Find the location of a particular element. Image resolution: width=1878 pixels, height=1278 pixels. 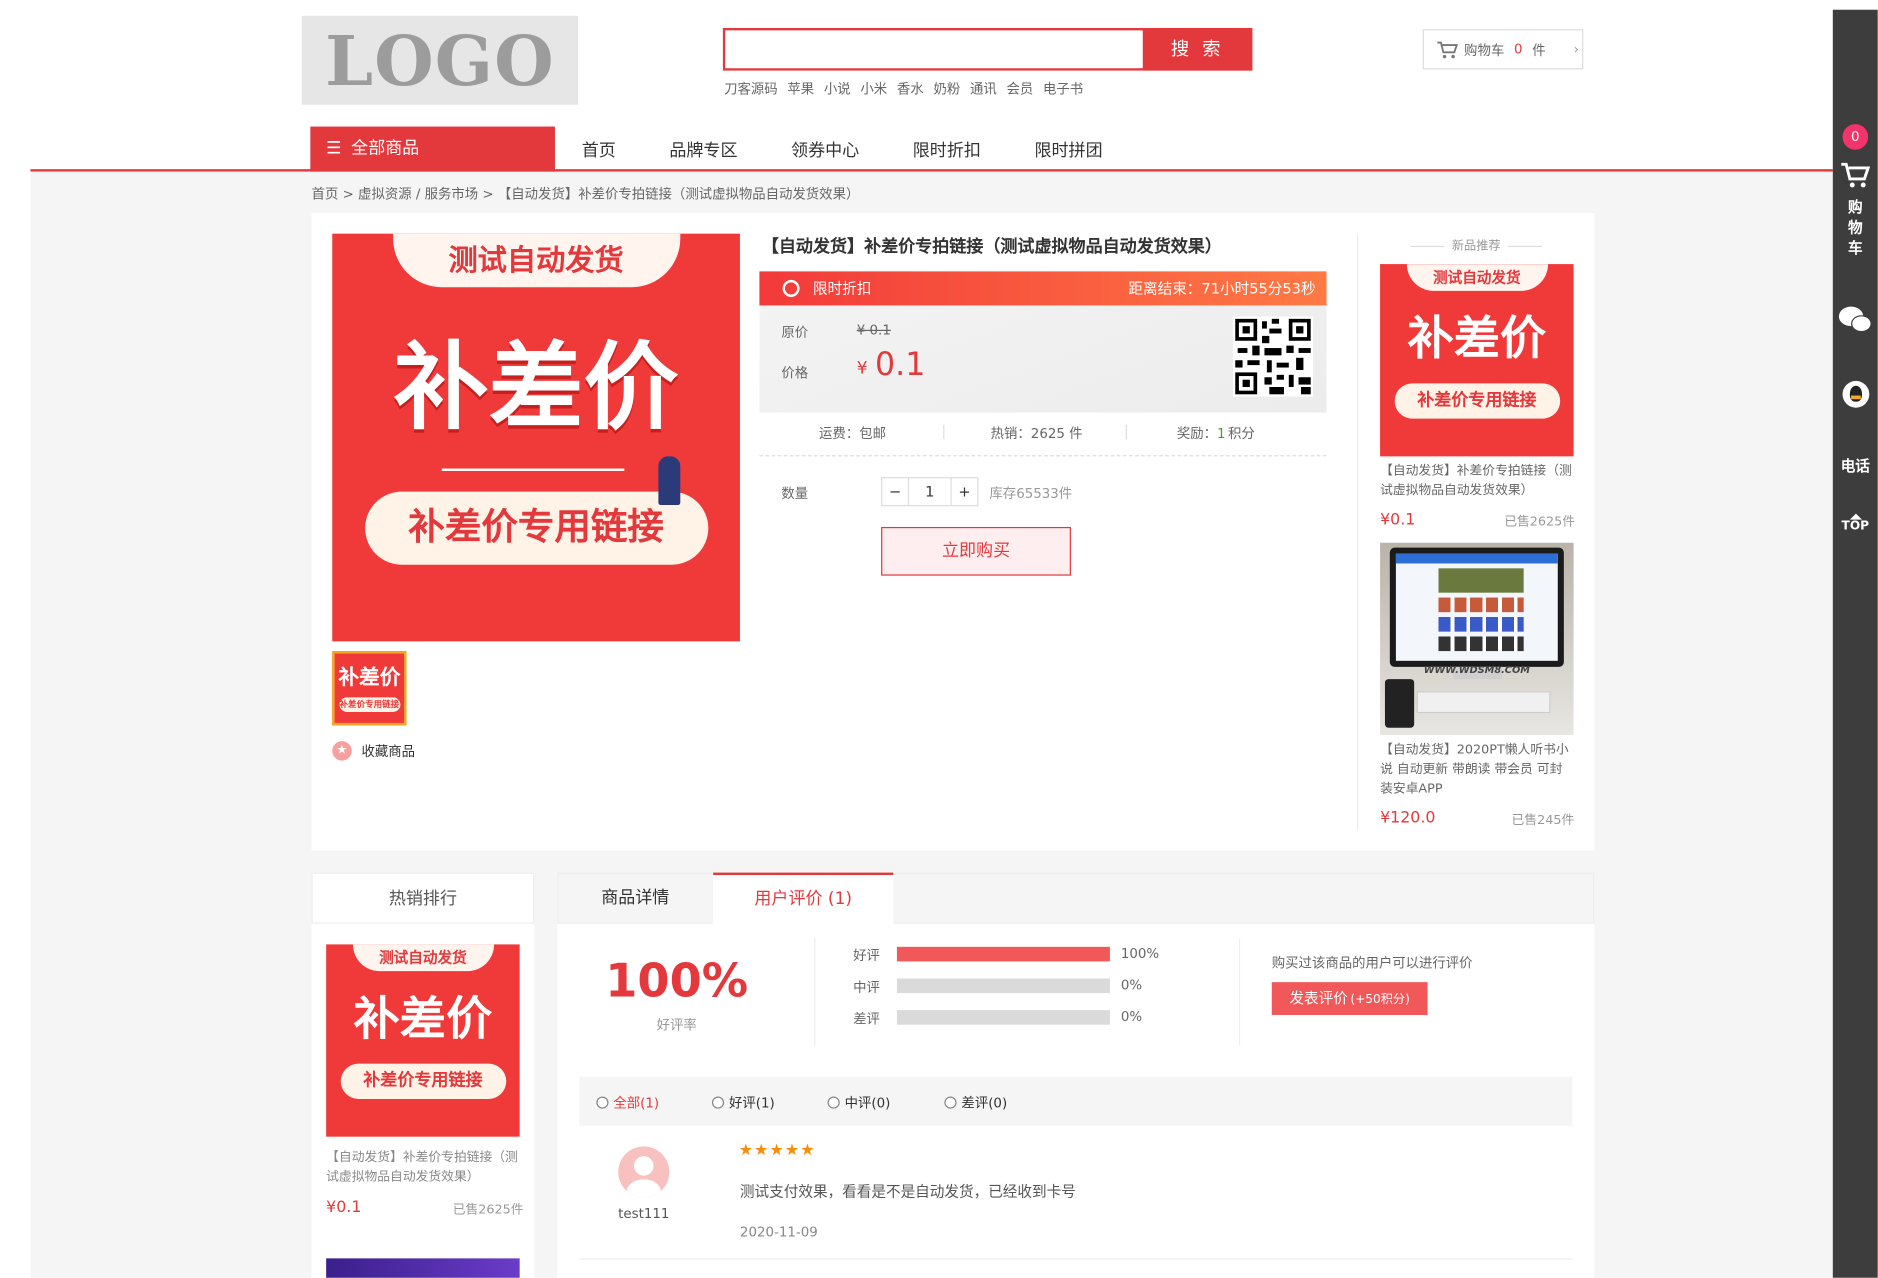

price-currency: ¥ is located at coordinates (862, 369).